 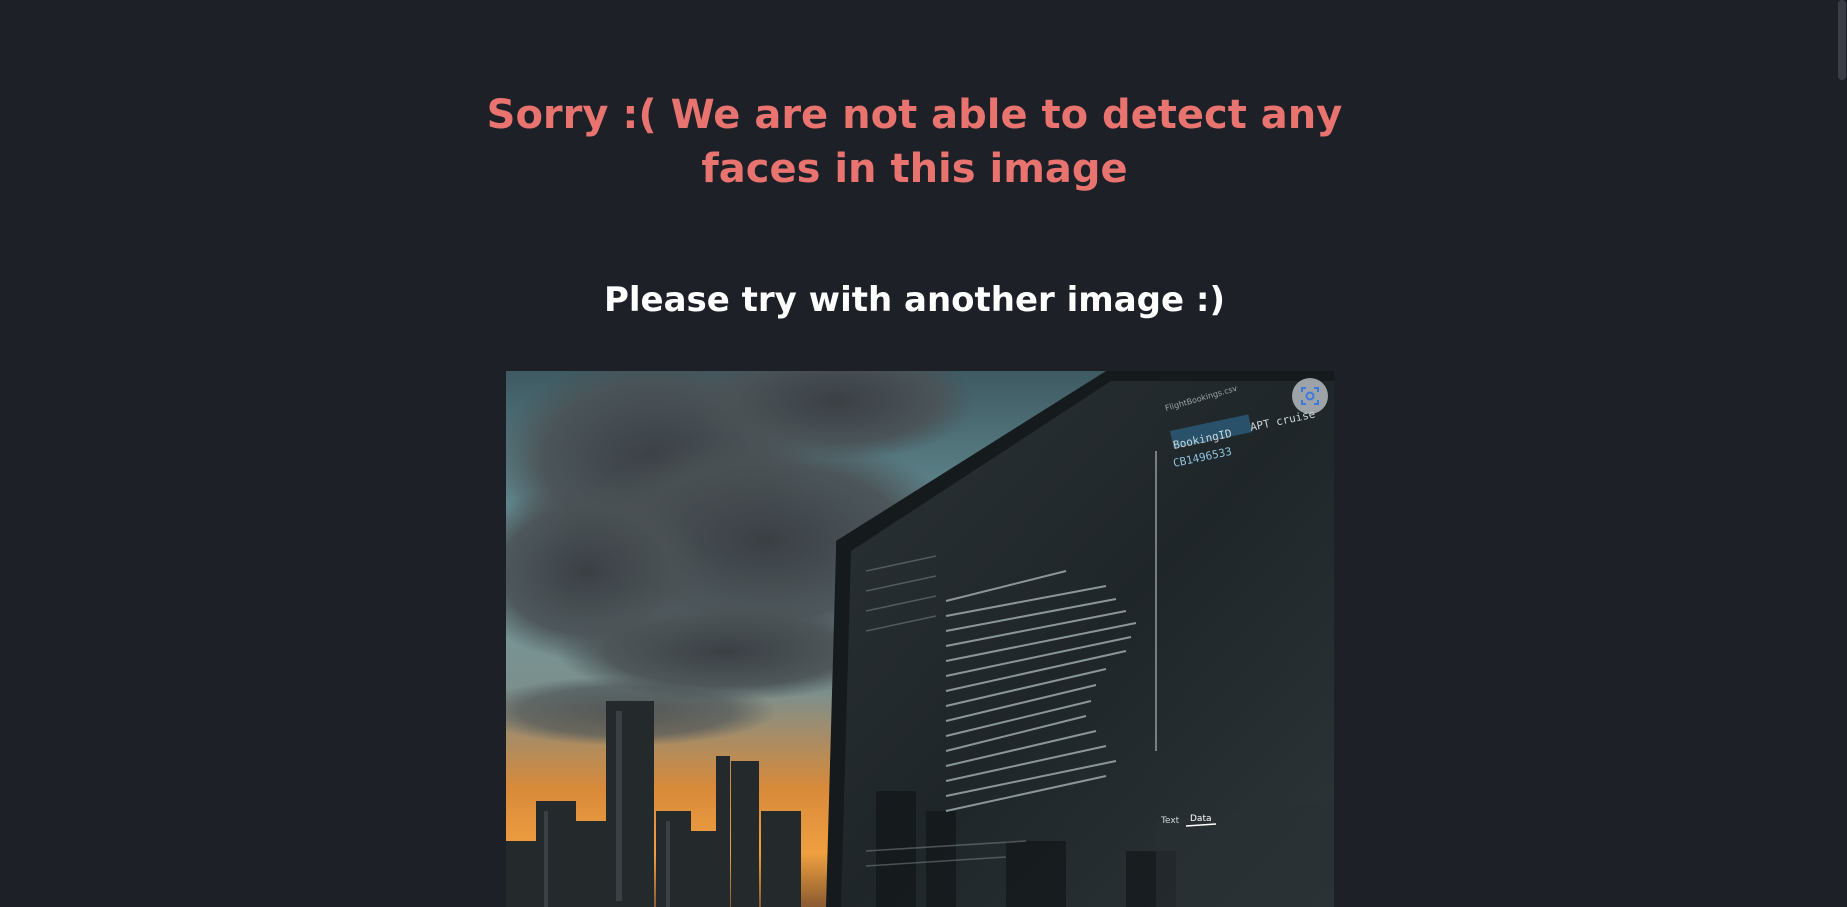 What do you see at coordinates (1201, 819) in the screenshot?
I see `data-tab-label: Data` at bounding box center [1201, 819].